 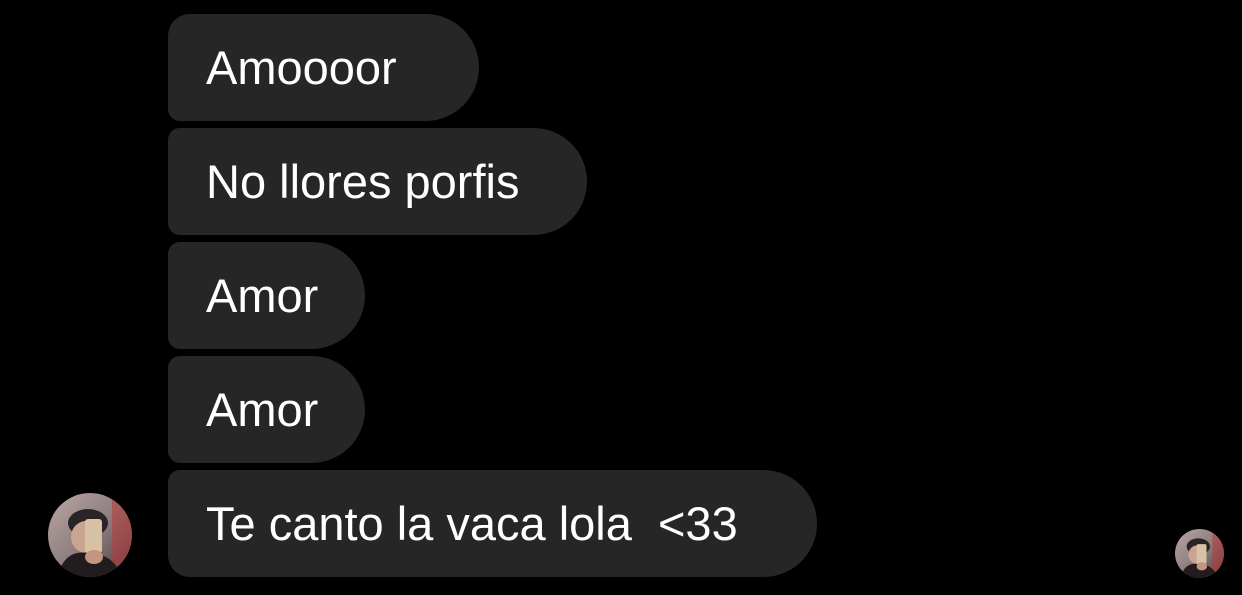 I want to click on seen-avatar, so click(x=1199, y=553).